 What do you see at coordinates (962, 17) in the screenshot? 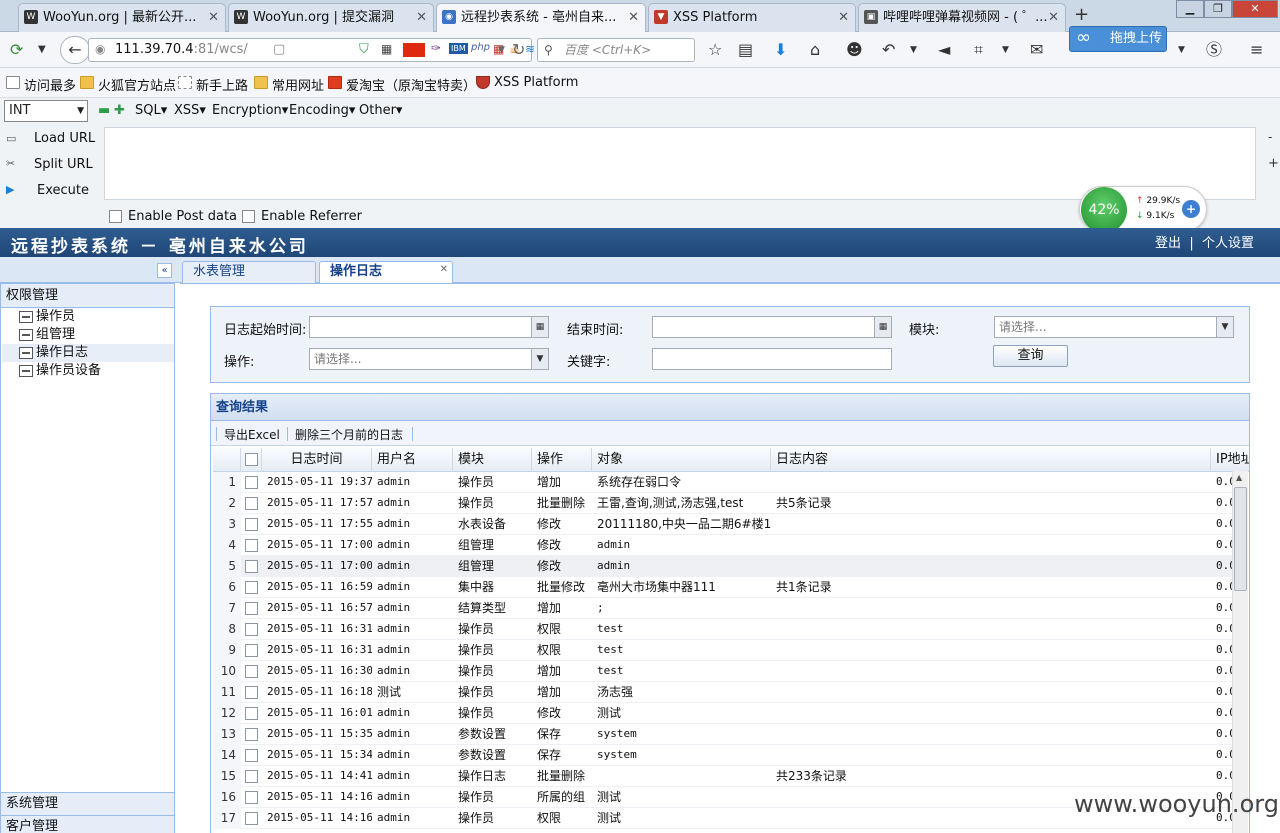
I see `browser-tab-5: ▣ 哔哩哔哩弹幕视频网 - ( ゜... ✕` at bounding box center [962, 17].